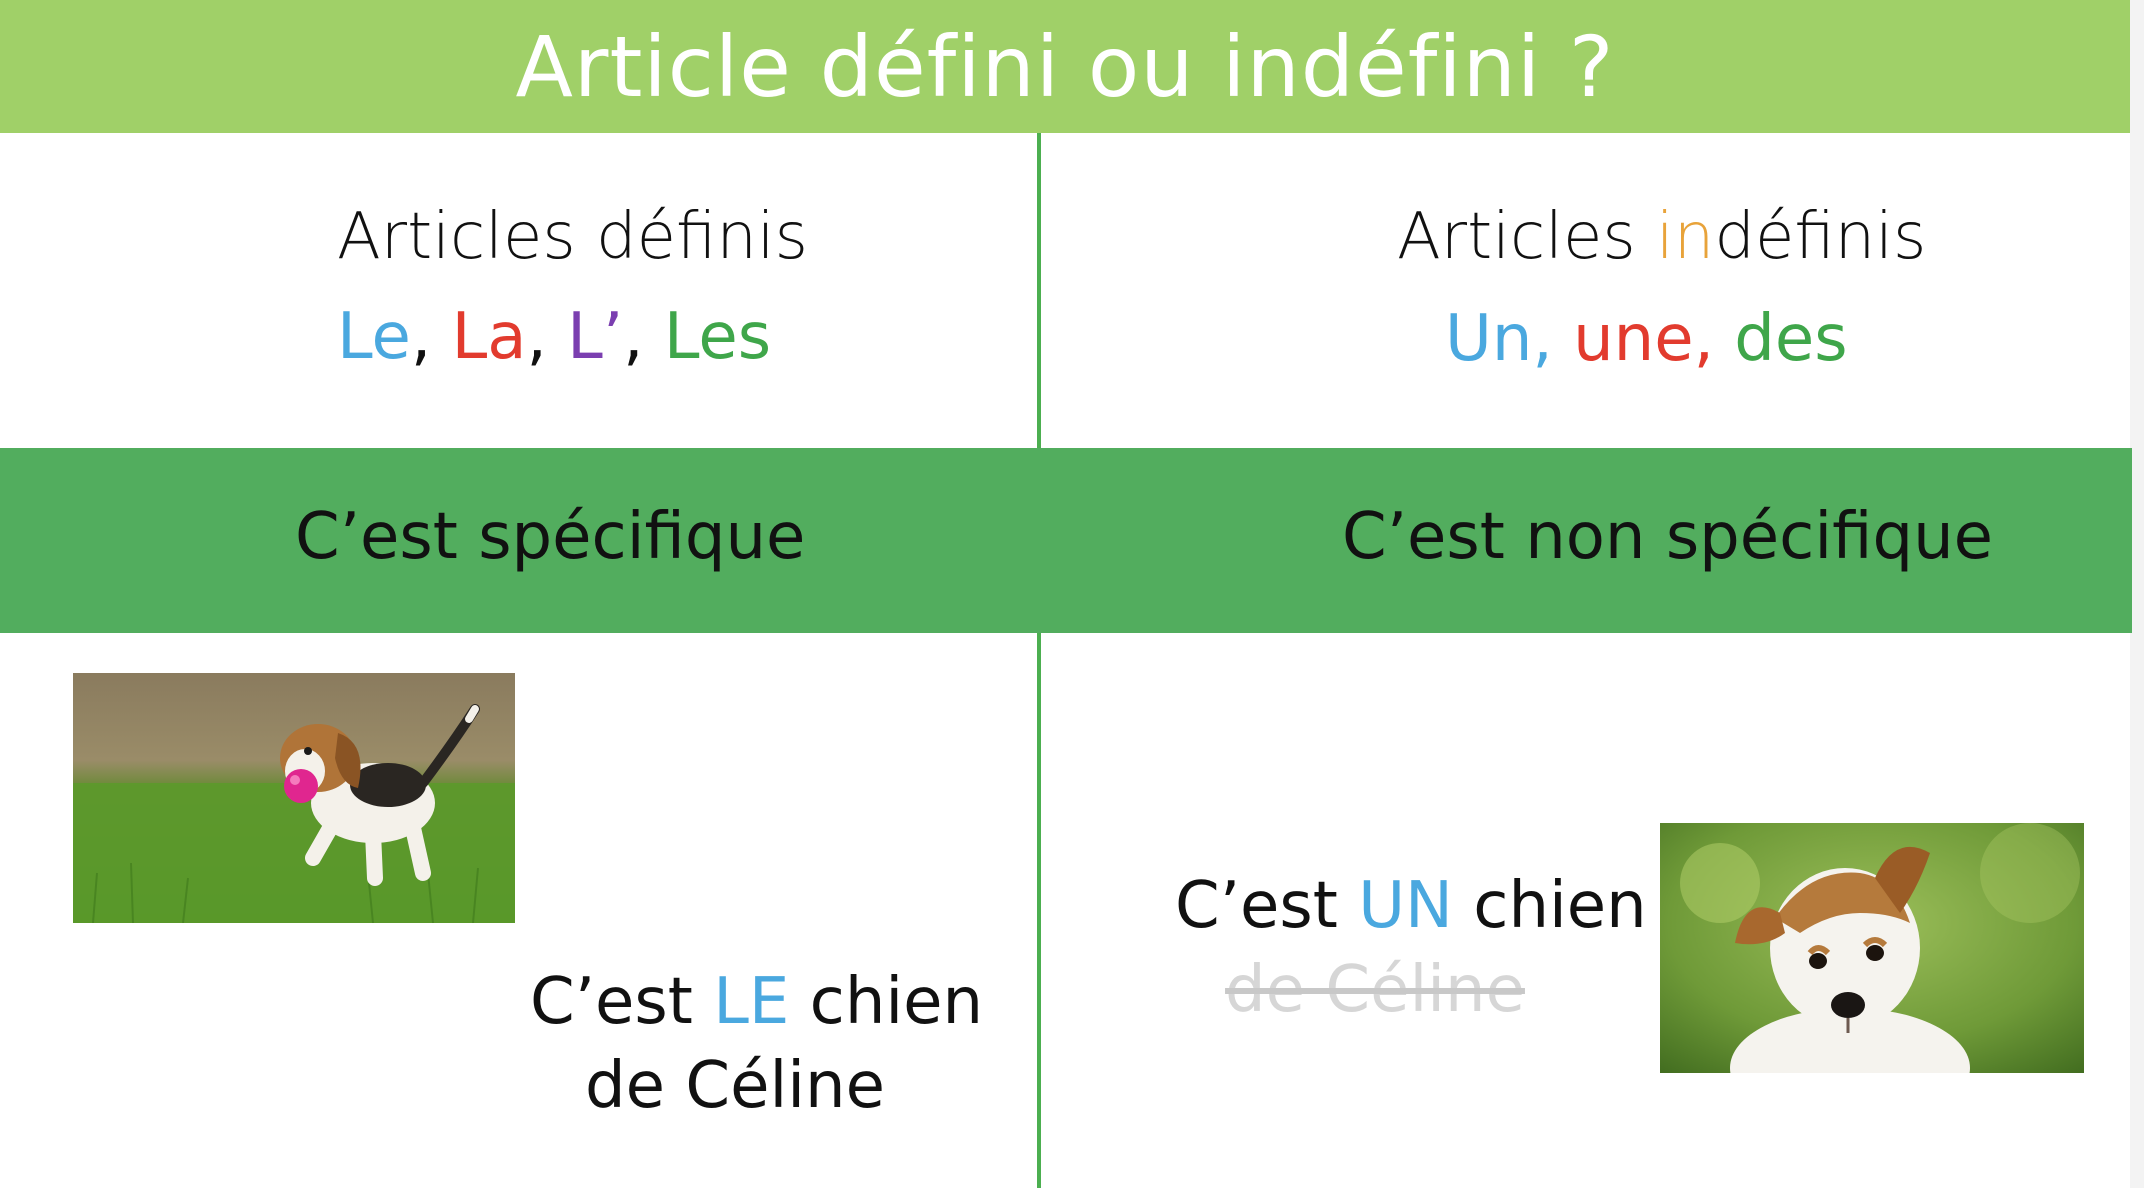 The image size is (2144, 1188). I want to click on terrier-dog-icon, so click(1872, 948).